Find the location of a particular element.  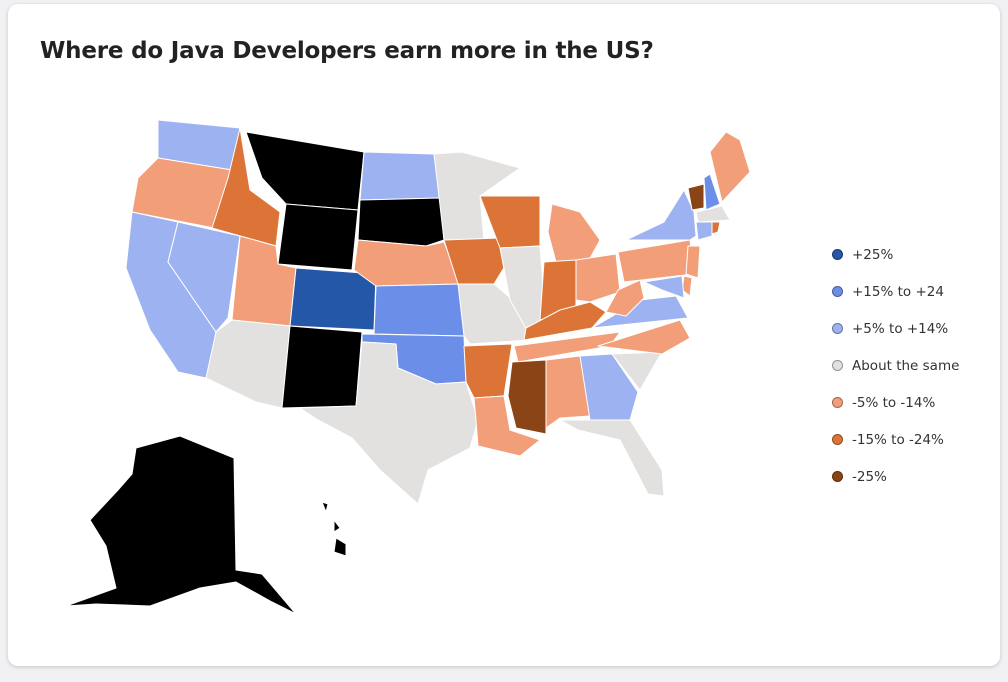

legend-label: -15% to -24% is located at coordinates (898, 439).